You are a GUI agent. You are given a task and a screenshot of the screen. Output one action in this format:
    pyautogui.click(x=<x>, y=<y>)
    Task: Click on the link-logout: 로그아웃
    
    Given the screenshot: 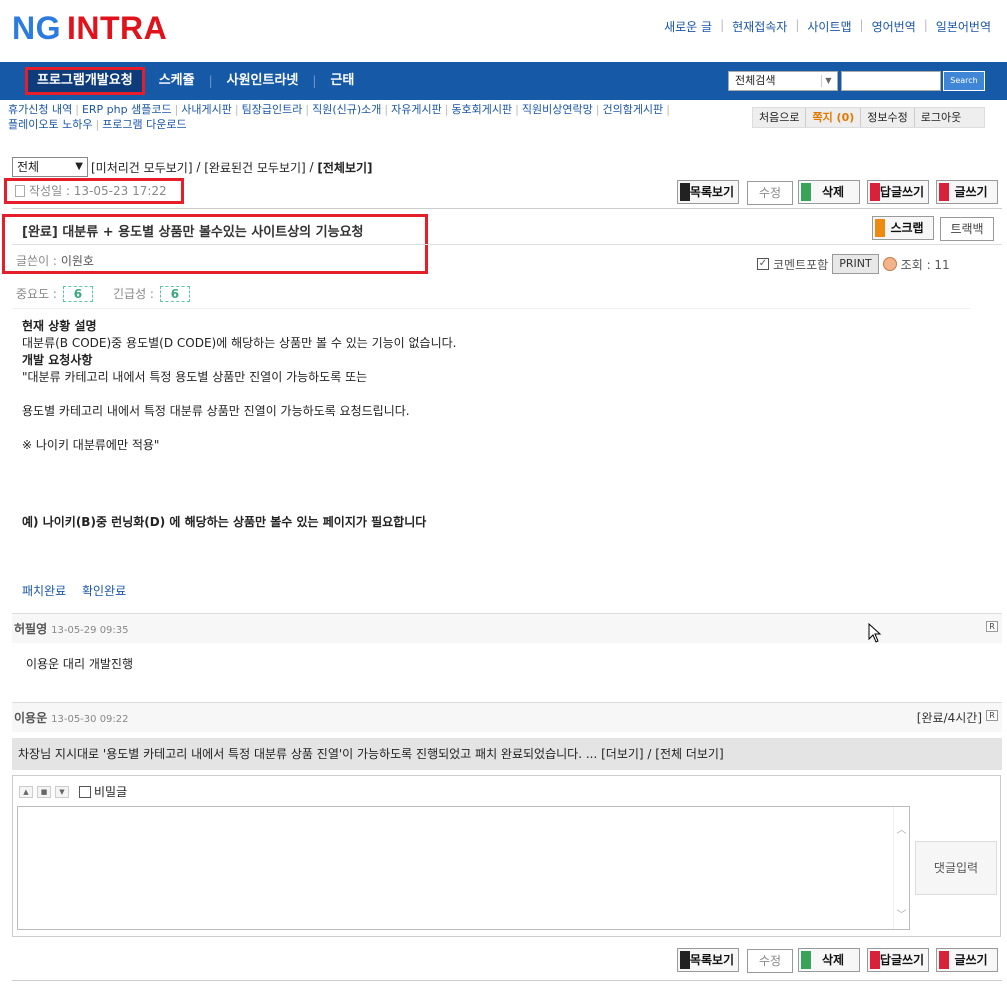 What is the action you would take?
    pyautogui.click(x=941, y=117)
    